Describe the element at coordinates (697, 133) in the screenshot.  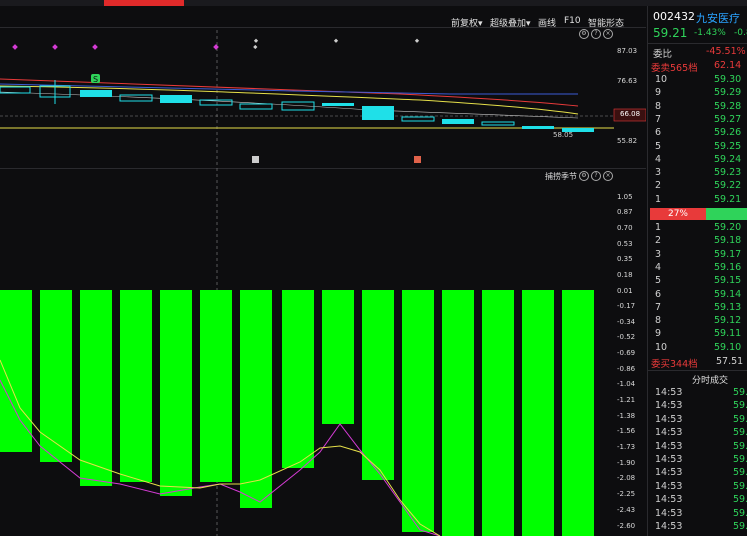
I see `sell-level-row: 6 59.26` at that location.